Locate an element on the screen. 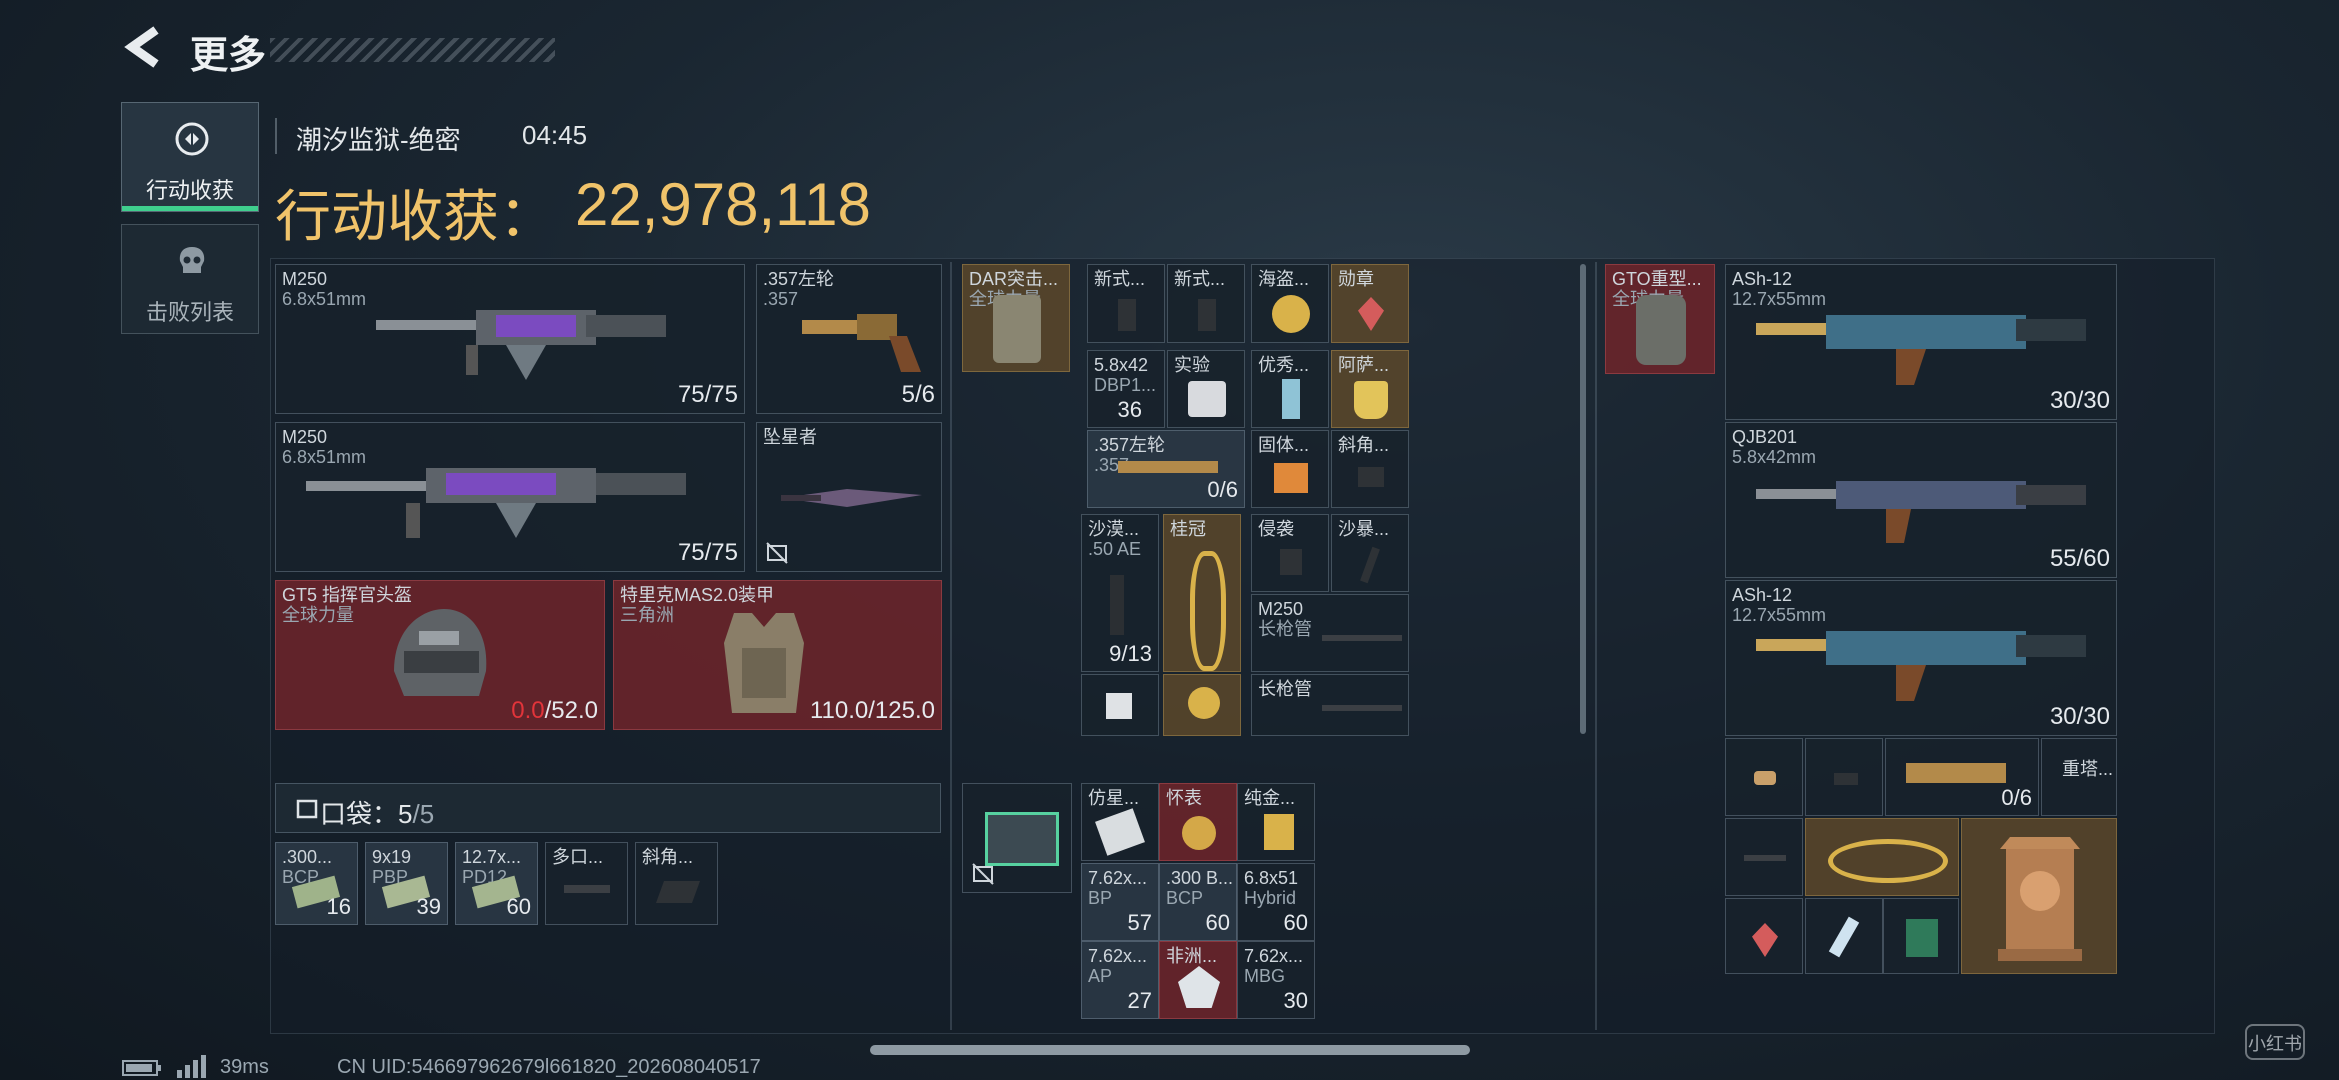 This screenshot has height=1080, width=2339. weapon-slot-1: M250 6.8x51mm 75/75 is located at coordinates (510, 339).